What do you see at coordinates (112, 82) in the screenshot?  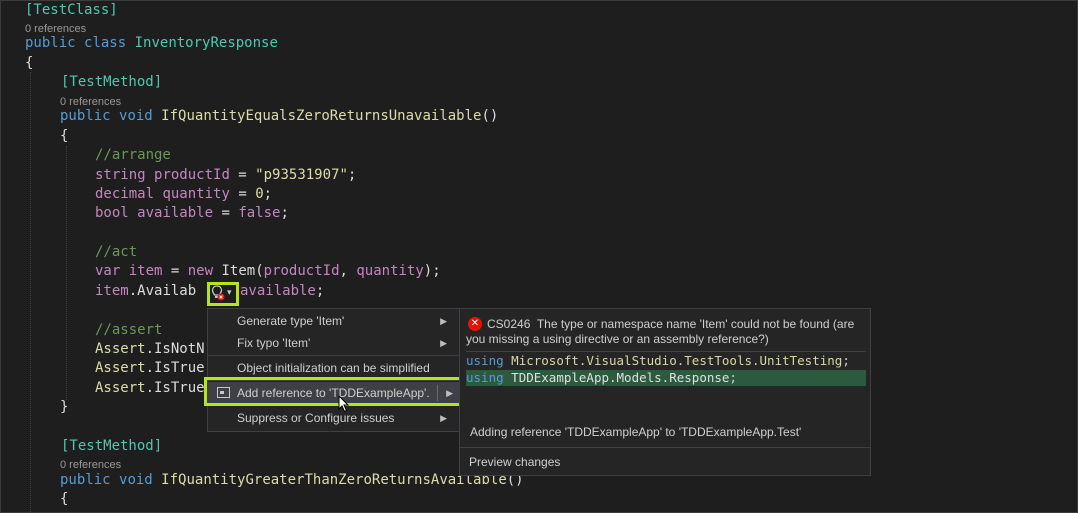 I see `code-line-4: [TestMethod]` at bounding box center [112, 82].